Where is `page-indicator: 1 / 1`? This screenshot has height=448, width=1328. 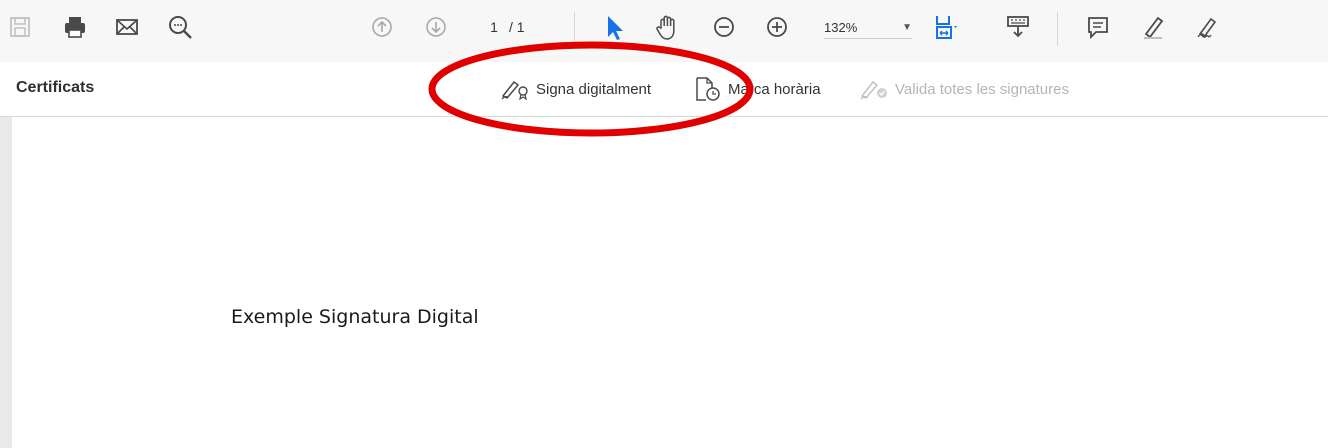
page-indicator: 1 / 1 is located at coordinates (524, 27).